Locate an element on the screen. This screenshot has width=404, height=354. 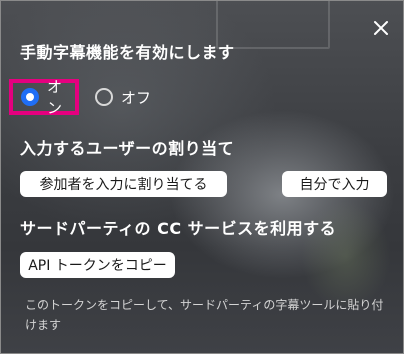
close-button is located at coordinates (381, 28).